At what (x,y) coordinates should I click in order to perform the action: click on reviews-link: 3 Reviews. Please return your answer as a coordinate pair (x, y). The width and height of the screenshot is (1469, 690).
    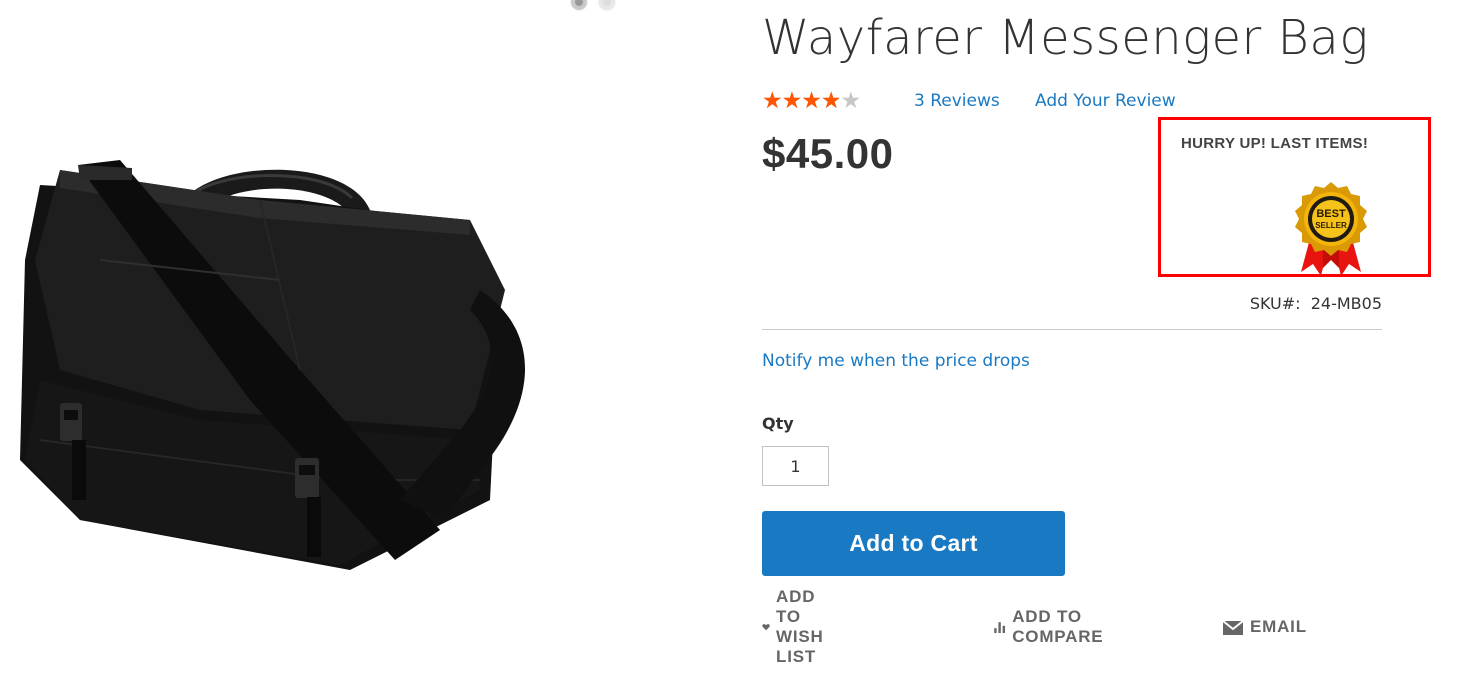
    Looking at the image, I should click on (957, 101).